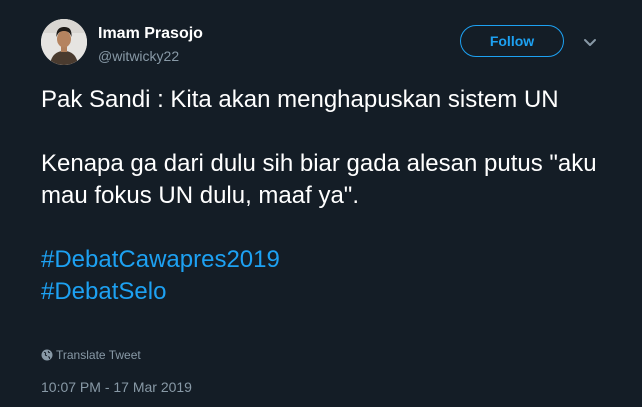 Image resolution: width=642 pixels, height=407 pixels. What do you see at coordinates (116, 387) in the screenshot?
I see `tweet-timestamp: 10:07 PM - 17 Mar 2019` at bounding box center [116, 387].